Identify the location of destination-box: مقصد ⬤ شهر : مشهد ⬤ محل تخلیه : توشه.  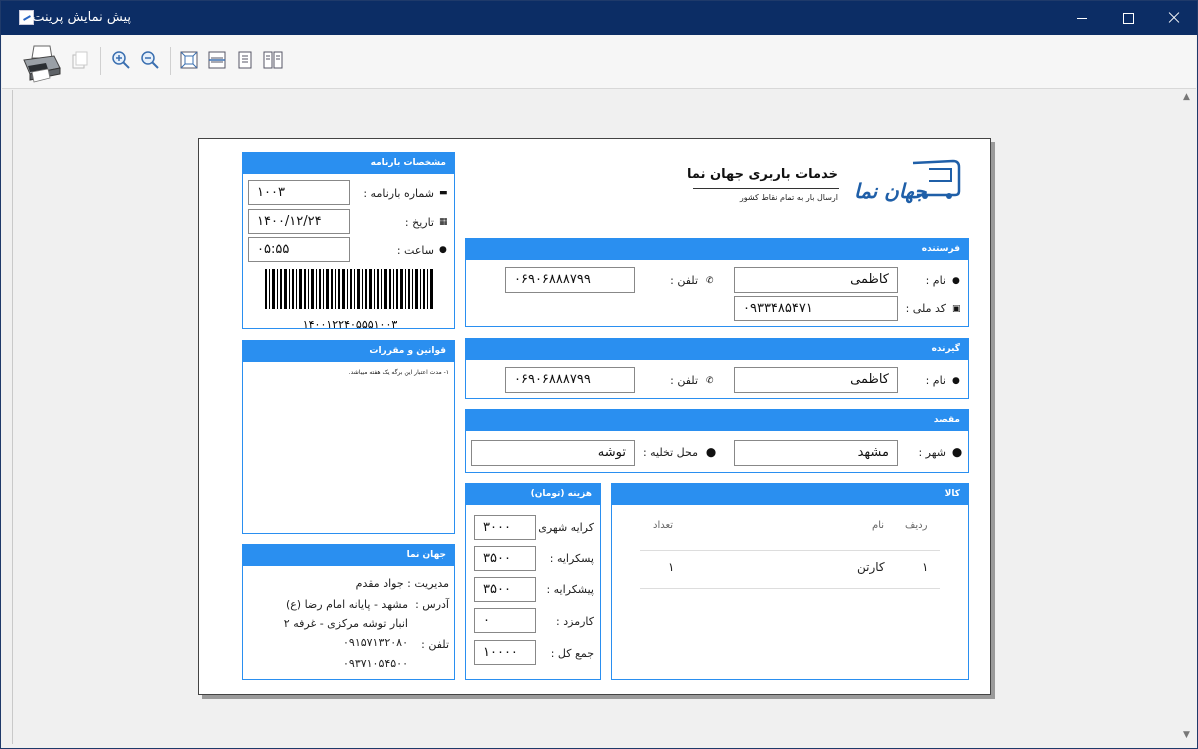
(717, 441).